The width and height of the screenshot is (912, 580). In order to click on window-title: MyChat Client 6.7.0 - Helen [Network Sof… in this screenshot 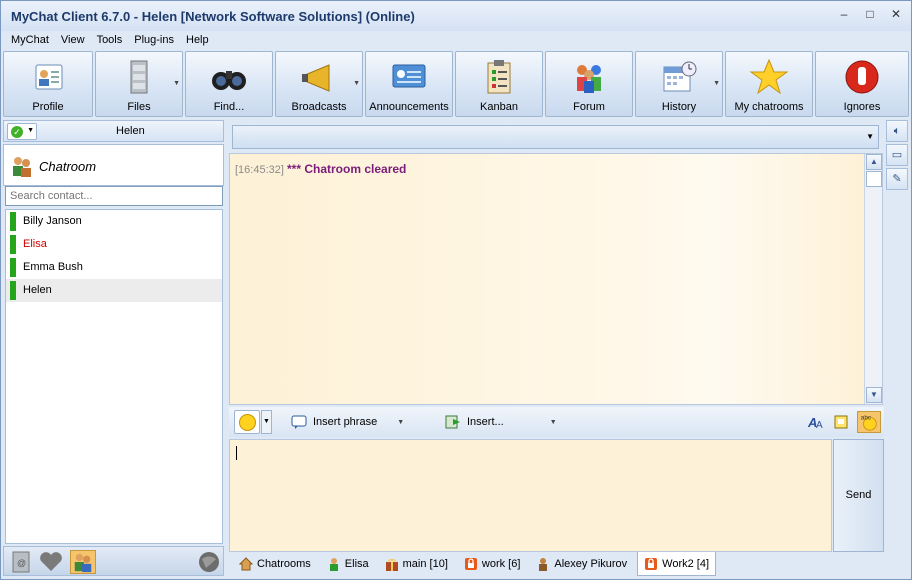, I will do `click(213, 16)`.